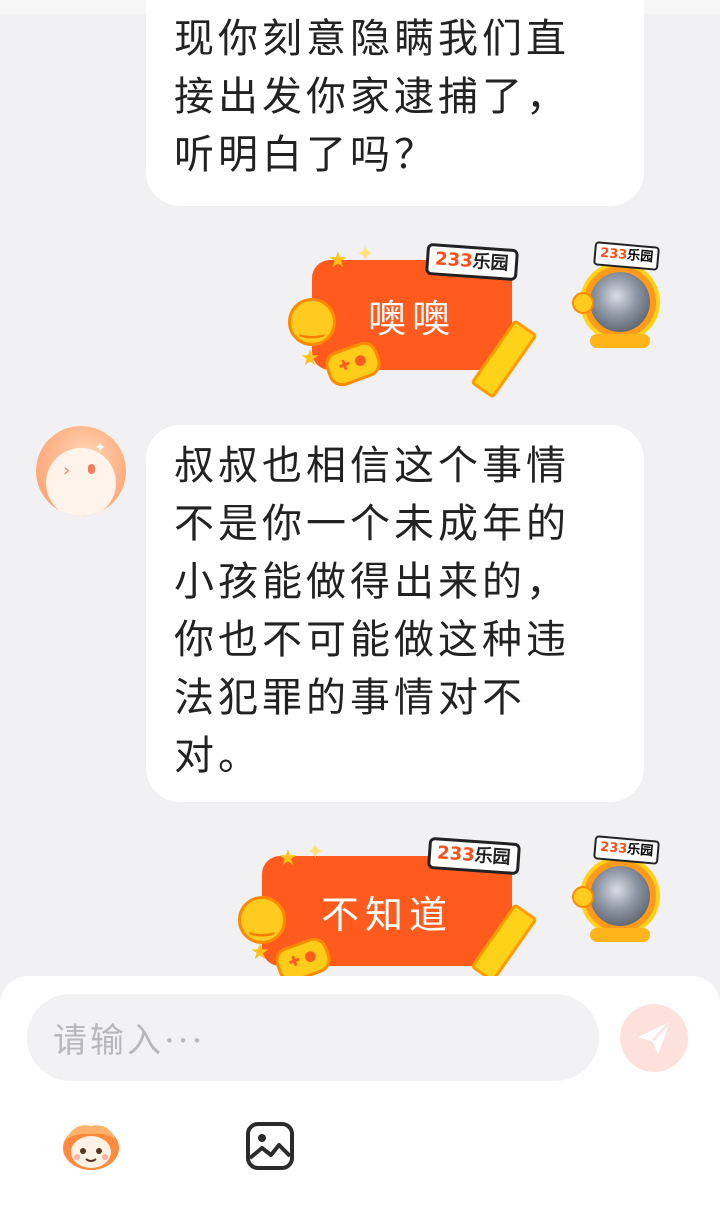  Describe the element at coordinates (218, 756) in the screenshot. I see `message-line: 对。` at that location.